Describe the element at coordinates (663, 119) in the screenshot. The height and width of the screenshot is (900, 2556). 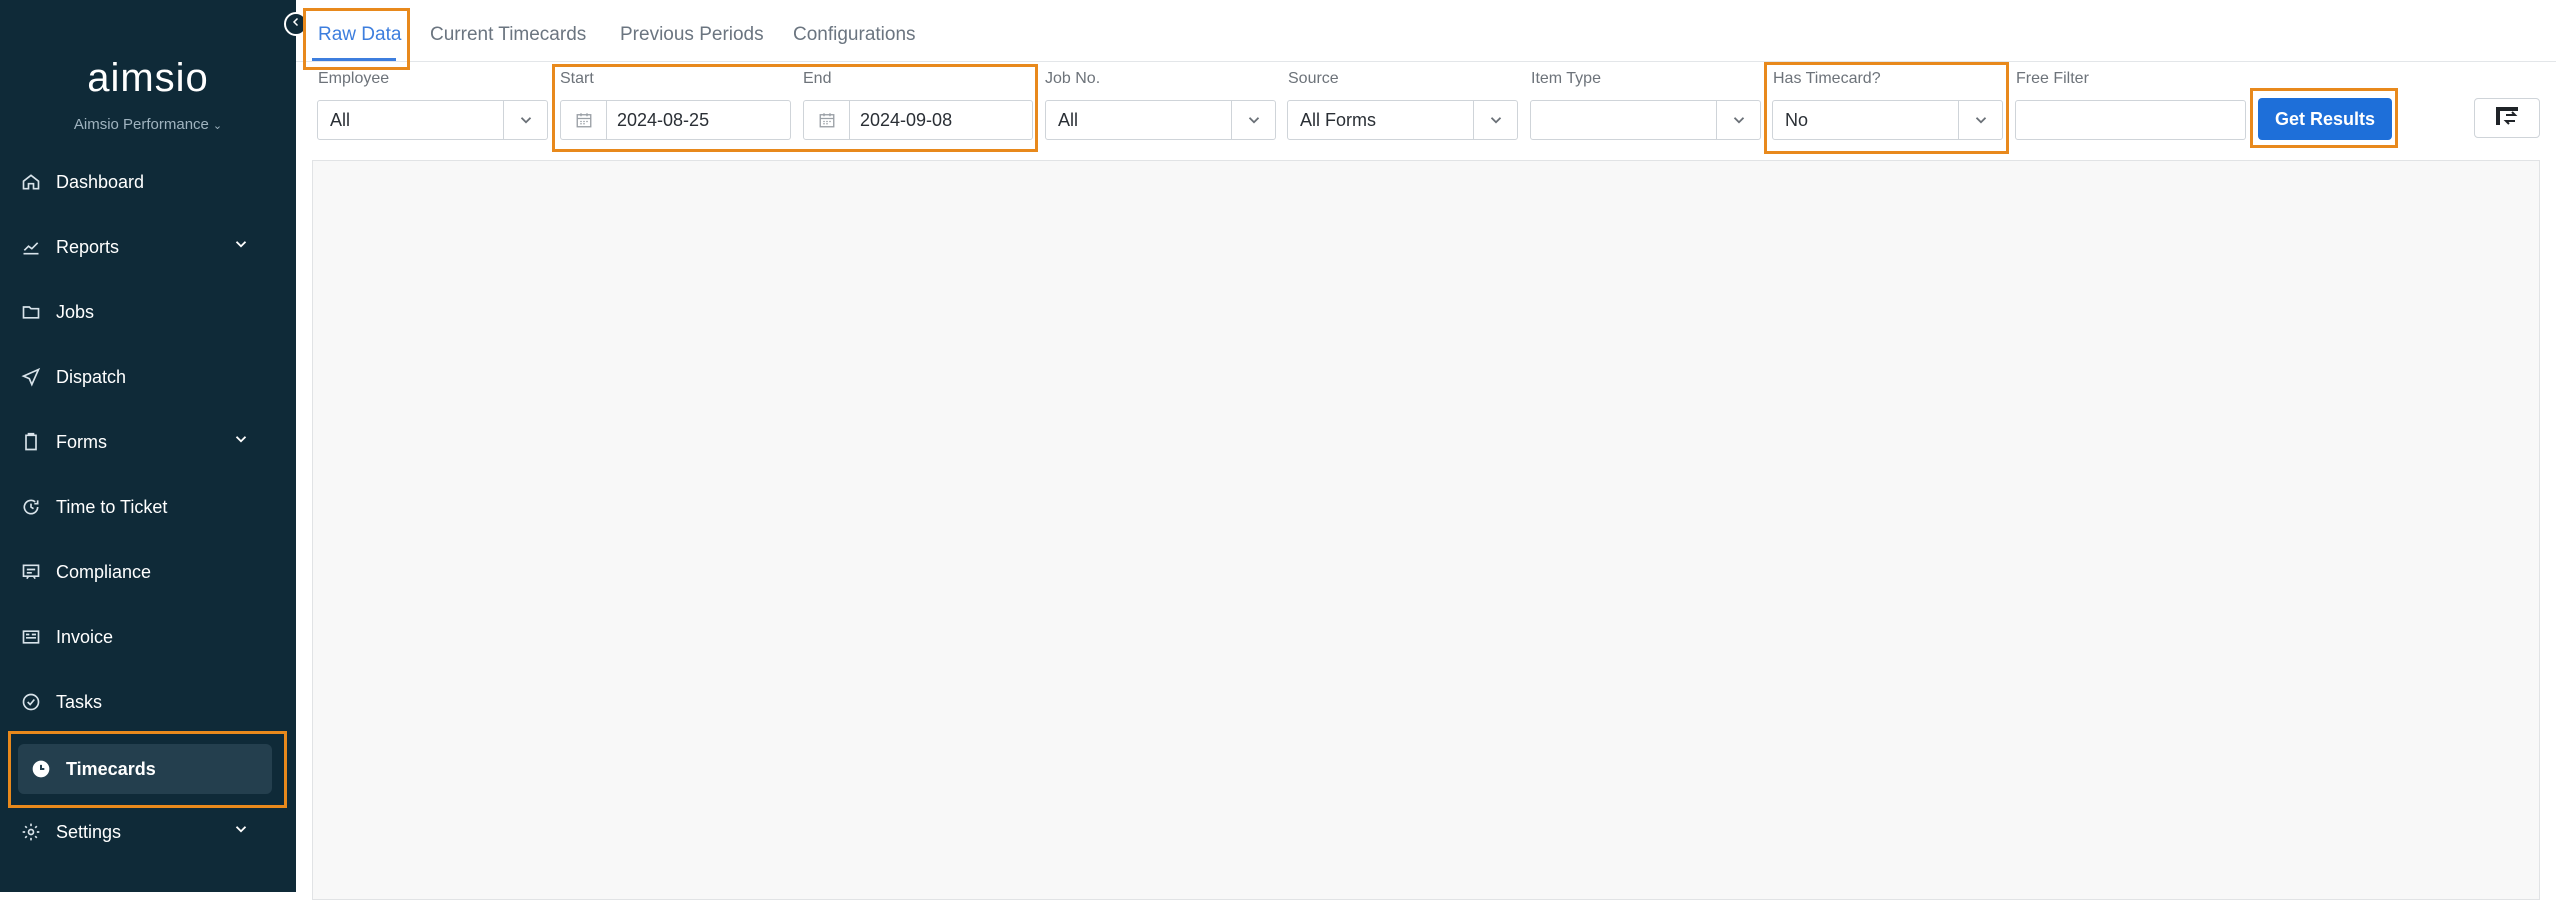
I see `start-date-value: 2024-08-25` at that location.